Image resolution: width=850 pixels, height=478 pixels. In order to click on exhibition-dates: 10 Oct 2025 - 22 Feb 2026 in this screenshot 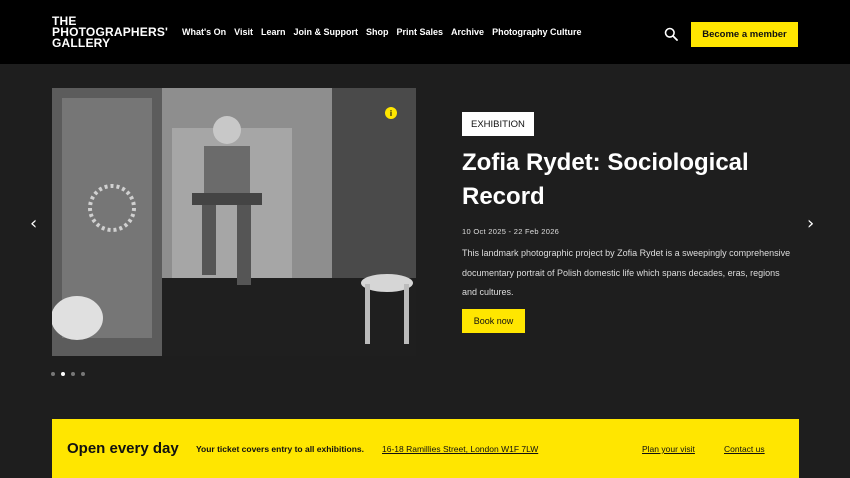, I will do `click(511, 231)`.